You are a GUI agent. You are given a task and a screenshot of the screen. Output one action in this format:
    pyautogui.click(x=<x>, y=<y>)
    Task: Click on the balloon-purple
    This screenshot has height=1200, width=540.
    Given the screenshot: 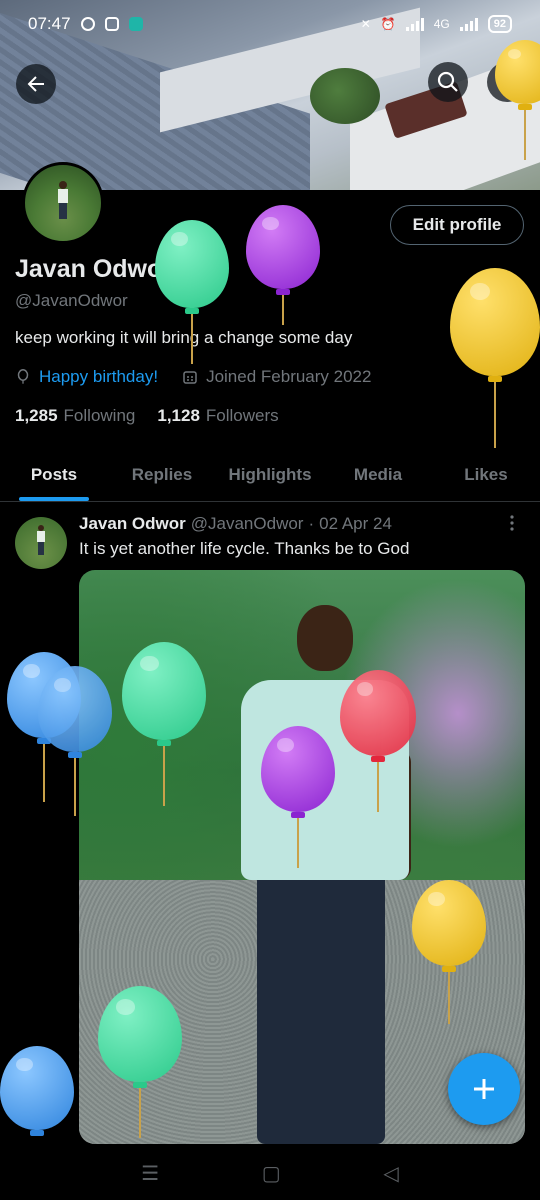 What is the action you would take?
    pyautogui.click(x=283, y=265)
    